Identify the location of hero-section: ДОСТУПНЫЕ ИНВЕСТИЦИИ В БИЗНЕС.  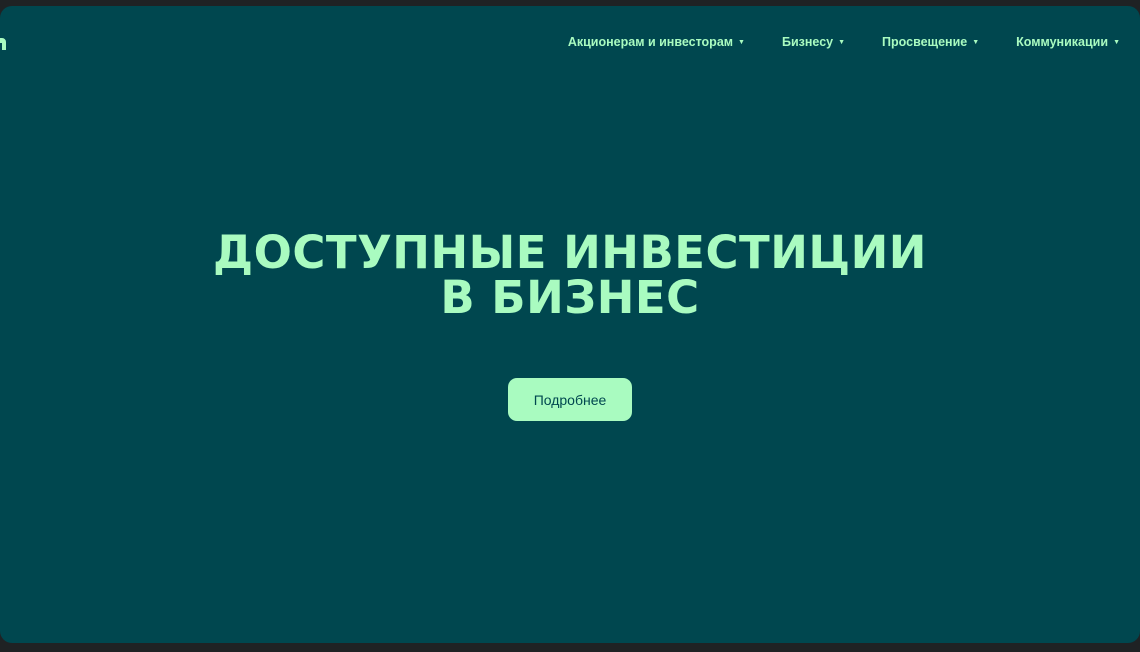
(570, 275).